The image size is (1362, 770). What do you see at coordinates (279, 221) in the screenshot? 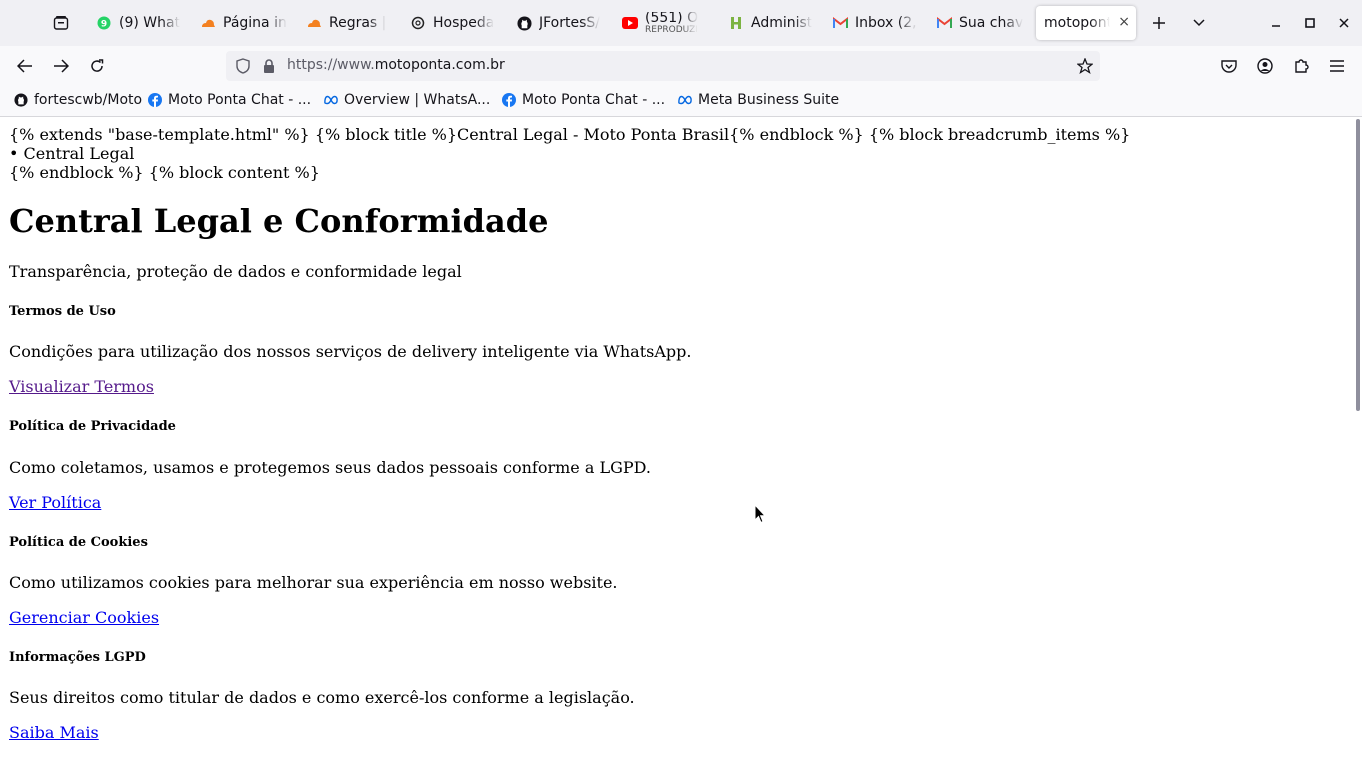
I see `page-title: Central Legal e Conformidade` at bounding box center [279, 221].